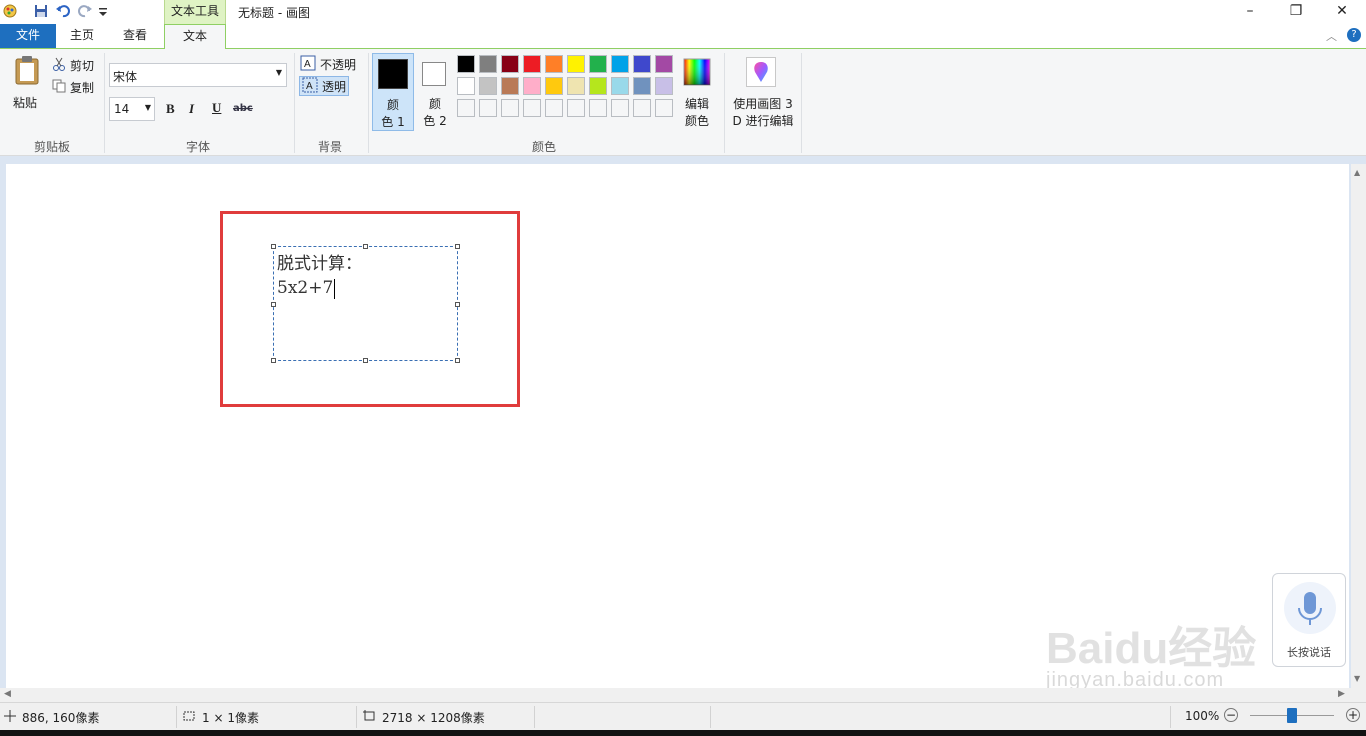 Image resolution: width=1366 pixels, height=736 pixels. Describe the element at coordinates (195, 36) in the screenshot. I see `tab-text: 文本` at that location.